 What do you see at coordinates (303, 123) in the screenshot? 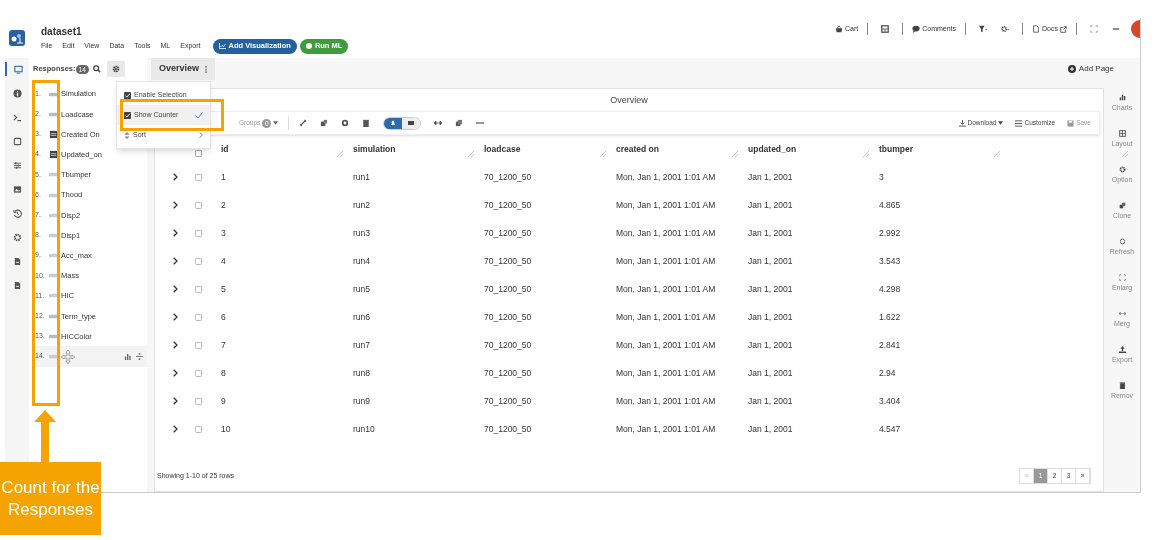
I see `link-icon` at bounding box center [303, 123].